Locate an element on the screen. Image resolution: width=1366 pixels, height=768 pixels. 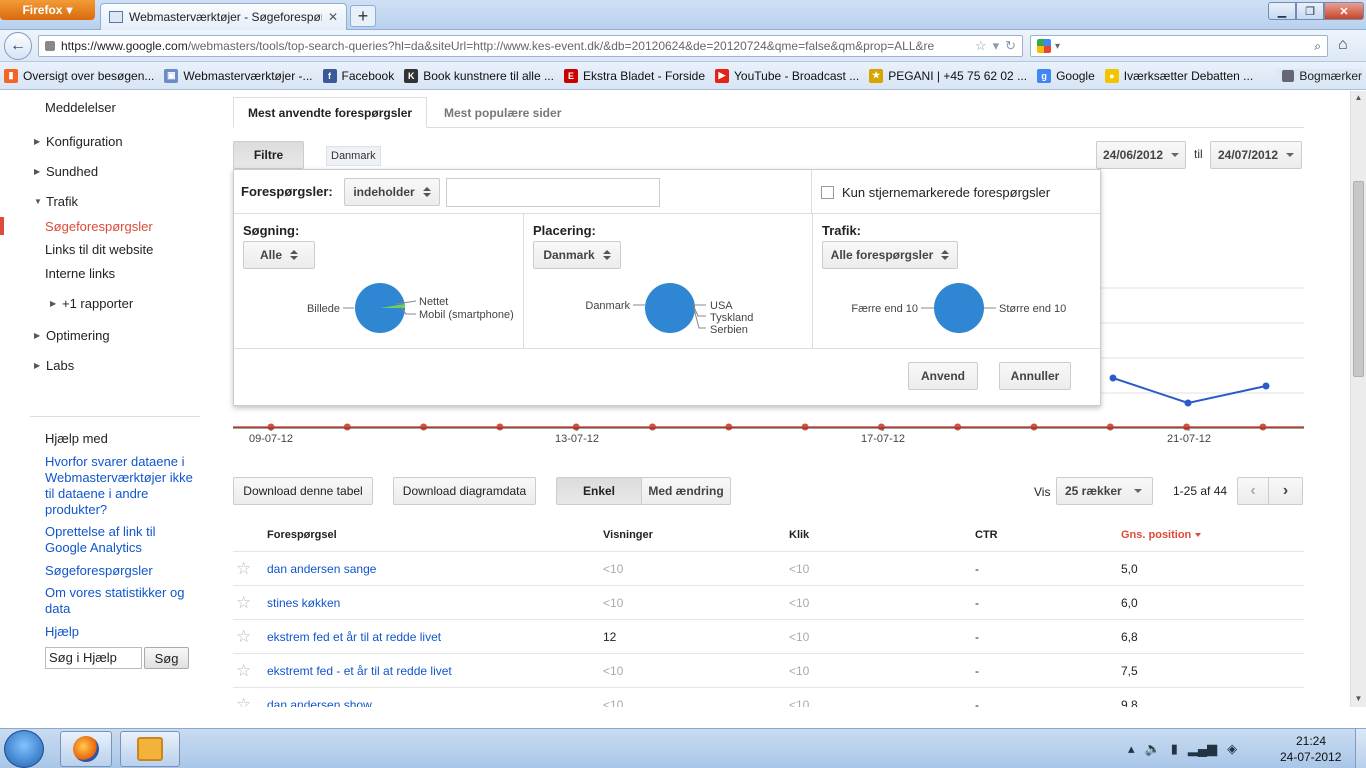
search-bar: ▾ ⌕ is located at coordinates (1179, 46).